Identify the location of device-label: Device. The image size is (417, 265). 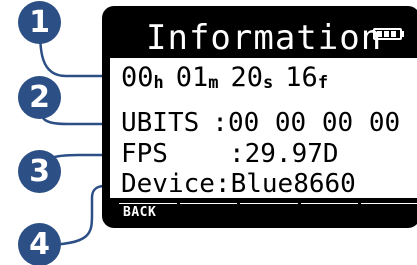
(168, 184).